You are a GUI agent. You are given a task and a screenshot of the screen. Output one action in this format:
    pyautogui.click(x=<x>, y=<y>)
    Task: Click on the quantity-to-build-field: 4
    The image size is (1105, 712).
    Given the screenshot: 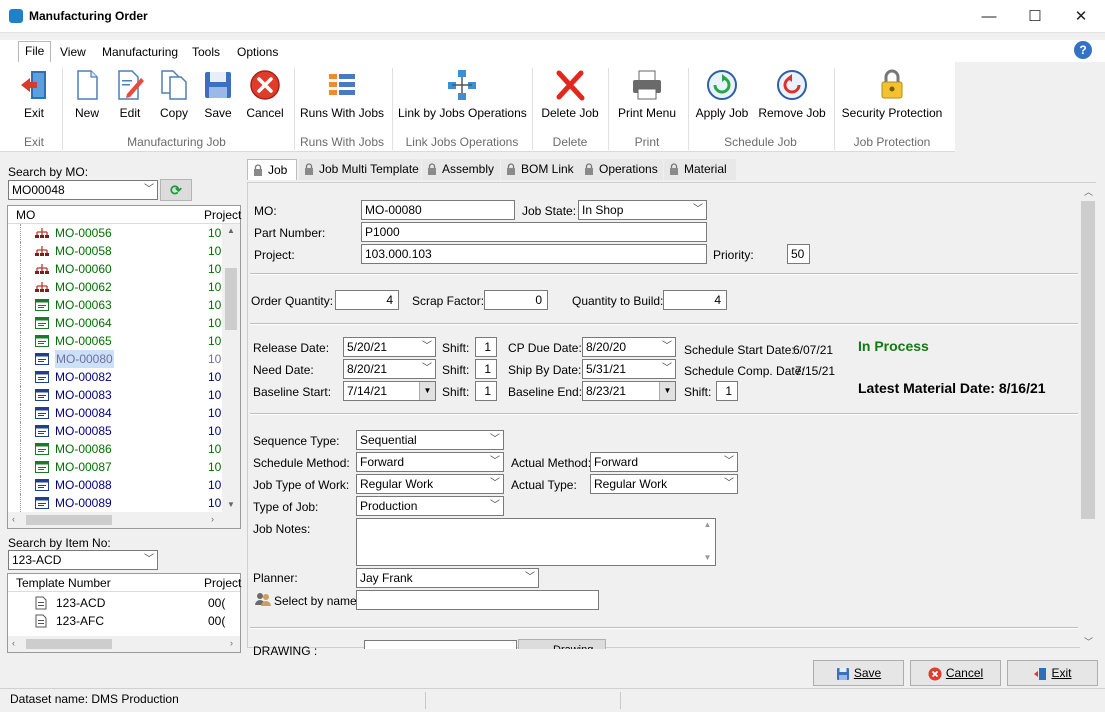 What is the action you would take?
    pyautogui.click(x=695, y=300)
    